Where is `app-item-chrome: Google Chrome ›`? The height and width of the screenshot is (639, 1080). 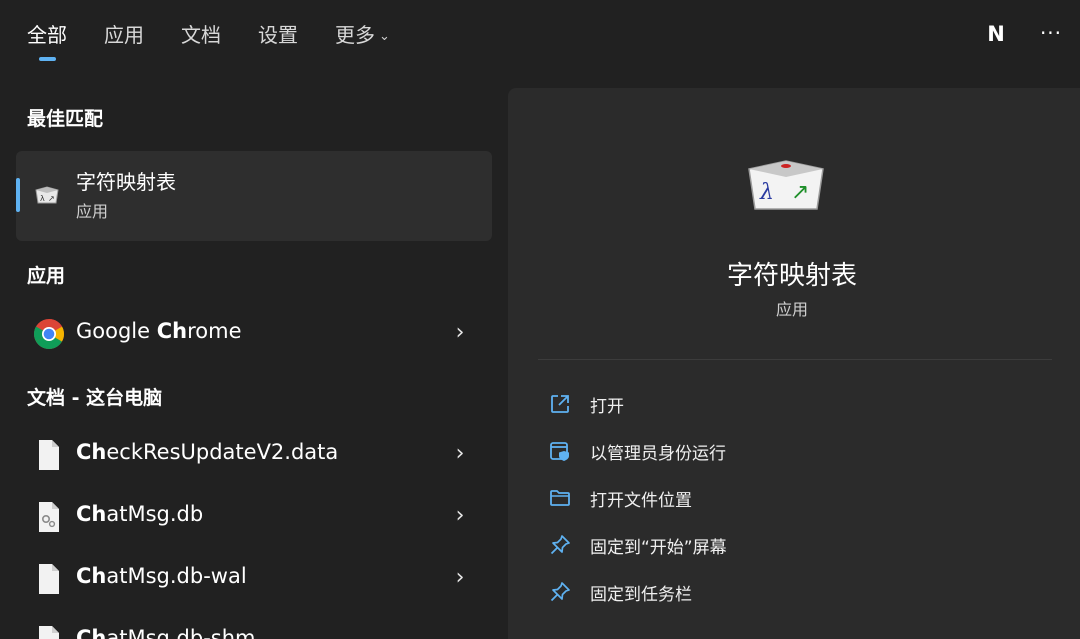
app-item-chrome: Google Chrome › is located at coordinates (254, 334).